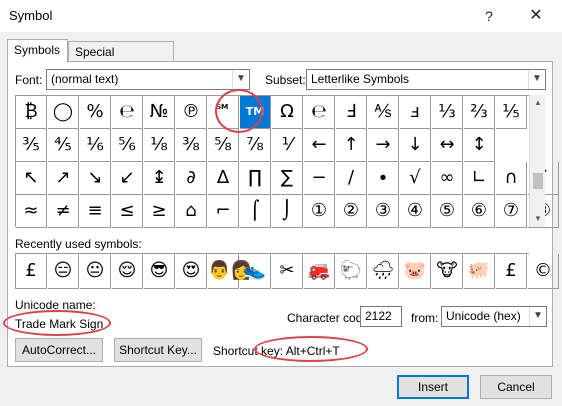 Image resolution: width=562 pixels, height=406 pixels. I want to click on recent-symbol-cell: ✂, so click(287, 271).